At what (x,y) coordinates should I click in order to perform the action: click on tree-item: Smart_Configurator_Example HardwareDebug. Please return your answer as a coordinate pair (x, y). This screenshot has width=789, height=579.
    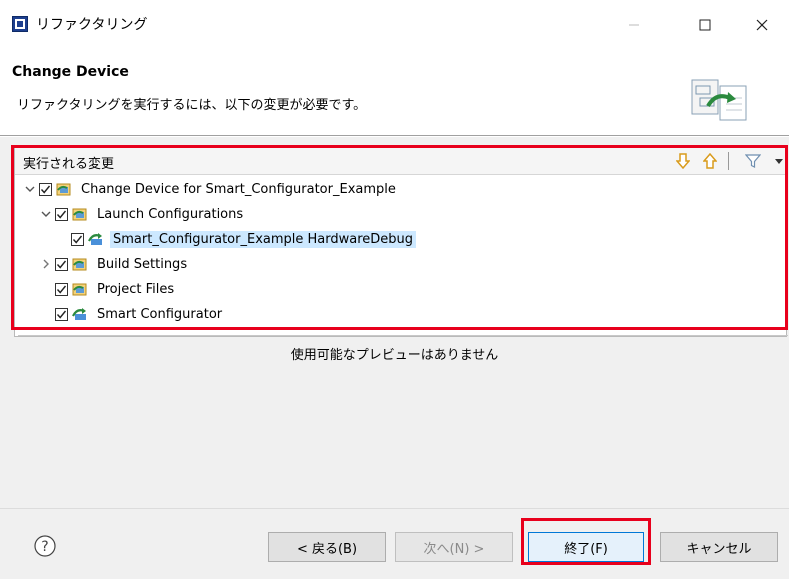
    Looking at the image, I should click on (244, 239).